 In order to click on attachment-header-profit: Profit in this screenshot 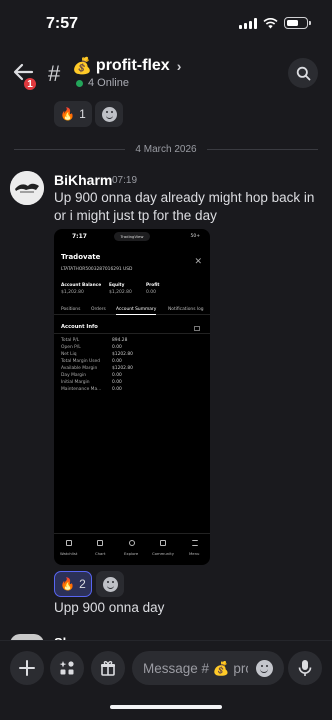, I will do `click(153, 285)`.